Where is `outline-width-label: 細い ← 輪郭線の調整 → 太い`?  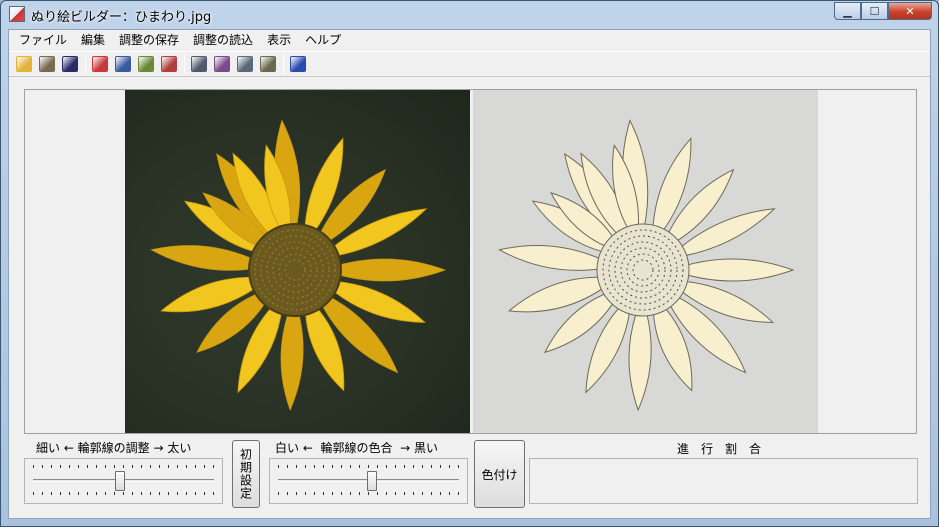 outline-width-label: 細い ← 輪郭線の調整 → 太い is located at coordinates (114, 448).